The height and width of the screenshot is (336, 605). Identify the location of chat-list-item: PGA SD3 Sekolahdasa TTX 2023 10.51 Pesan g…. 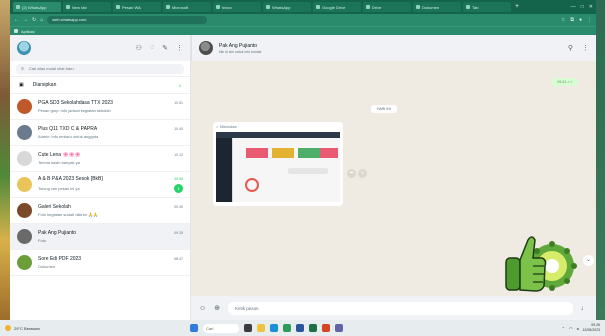
(100, 107).